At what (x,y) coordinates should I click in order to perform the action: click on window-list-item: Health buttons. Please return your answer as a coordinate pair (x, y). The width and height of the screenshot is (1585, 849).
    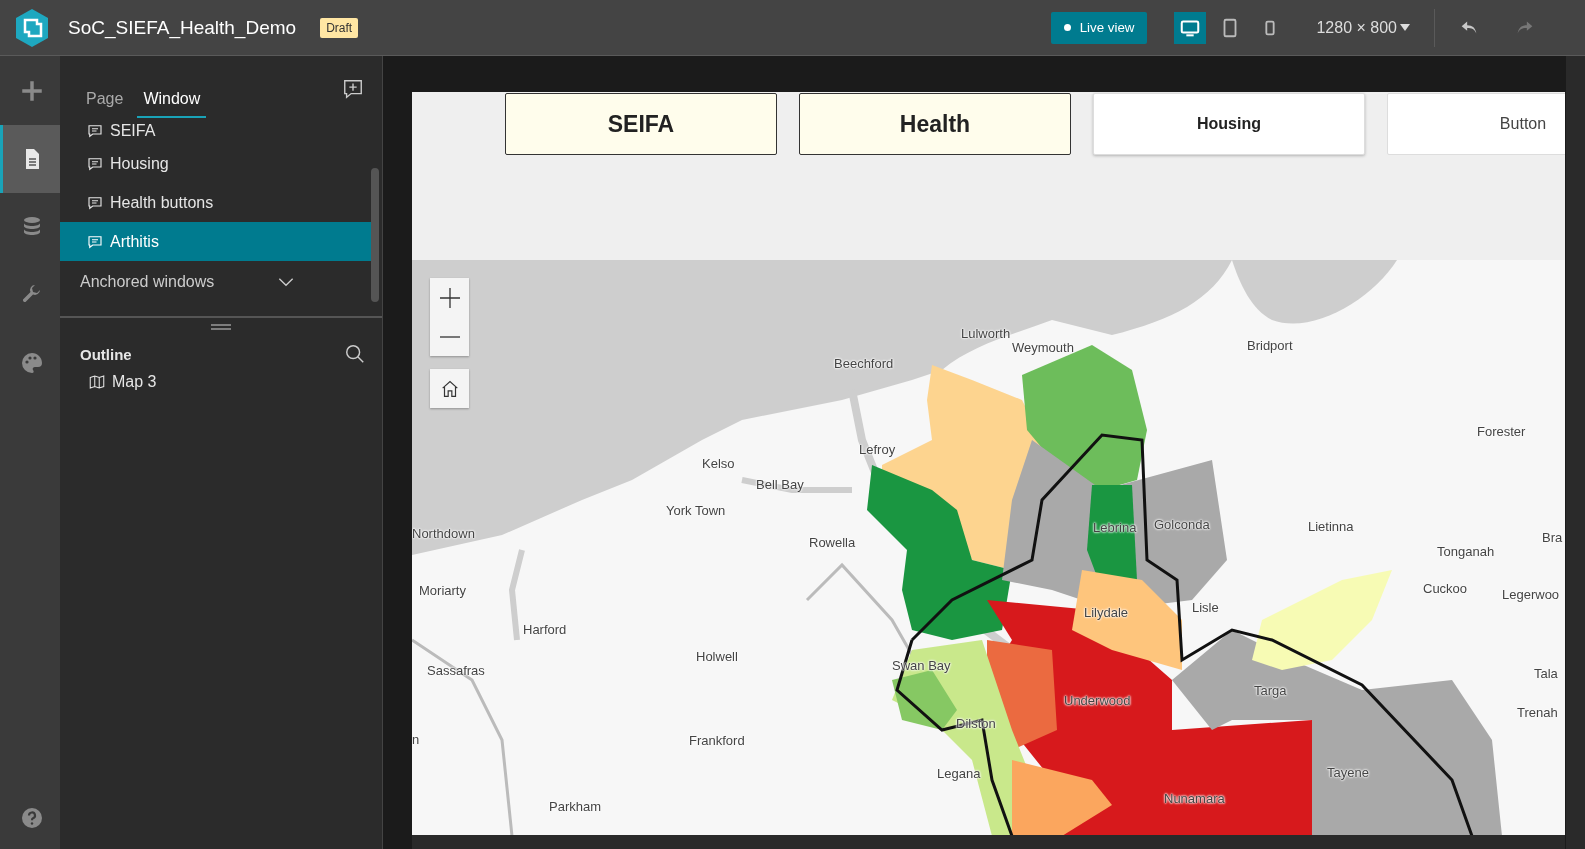
    Looking at the image, I should click on (216, 202).